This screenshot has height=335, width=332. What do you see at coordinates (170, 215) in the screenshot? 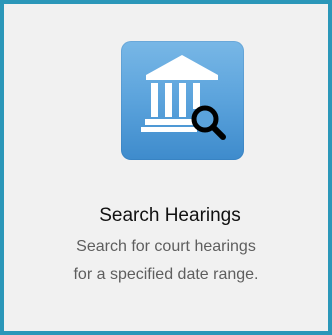
I see `tile-title: Search Hearings` at bounding box center [170, 215].